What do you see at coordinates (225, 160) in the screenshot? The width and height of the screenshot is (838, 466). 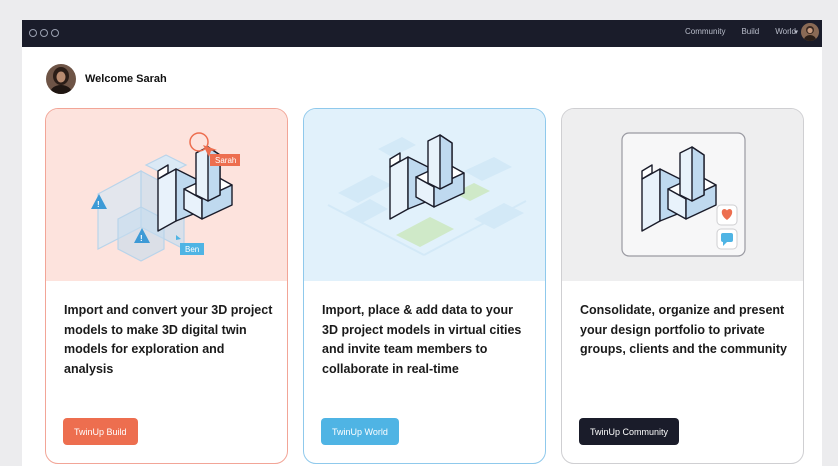 I see `sarah-cursor-label: Sarah` at bounding box center [225, 160].